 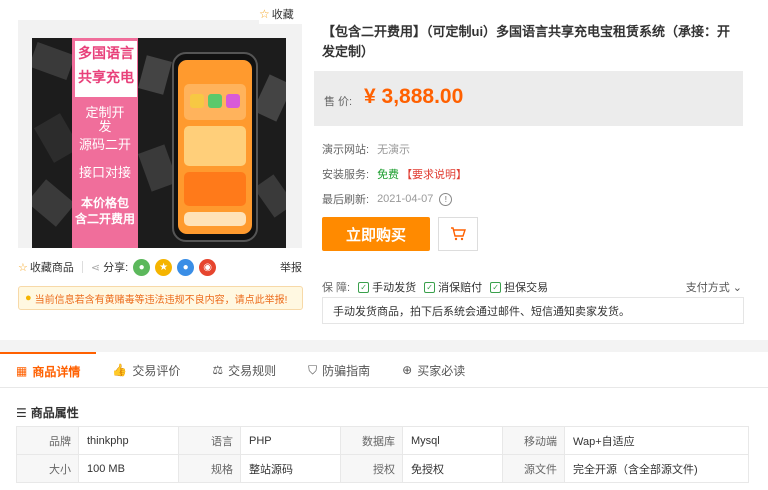 I want to click on add-to-cart-button, so click(x=458, y=234).